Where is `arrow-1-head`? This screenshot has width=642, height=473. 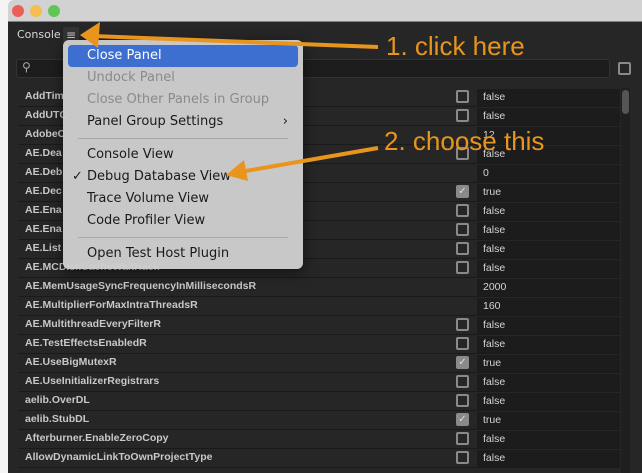 arrow-1-head is located at coordinates (90, 35).